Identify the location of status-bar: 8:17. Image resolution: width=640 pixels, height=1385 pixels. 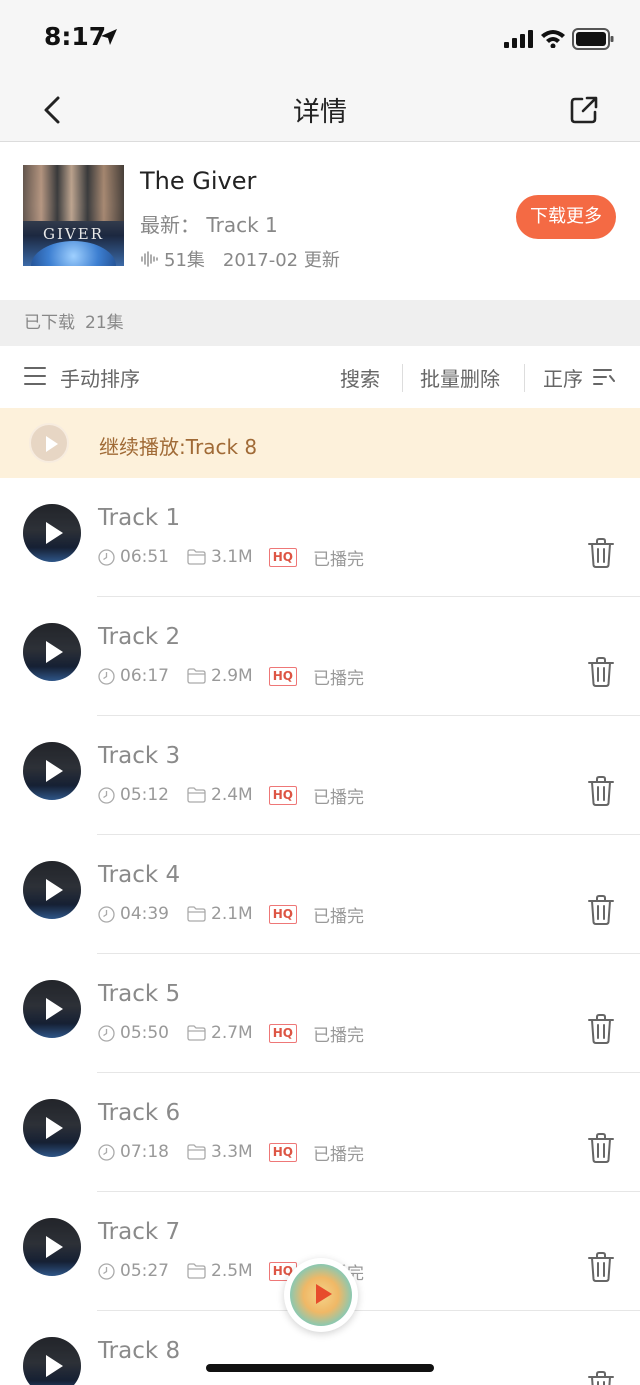
(320, 40).